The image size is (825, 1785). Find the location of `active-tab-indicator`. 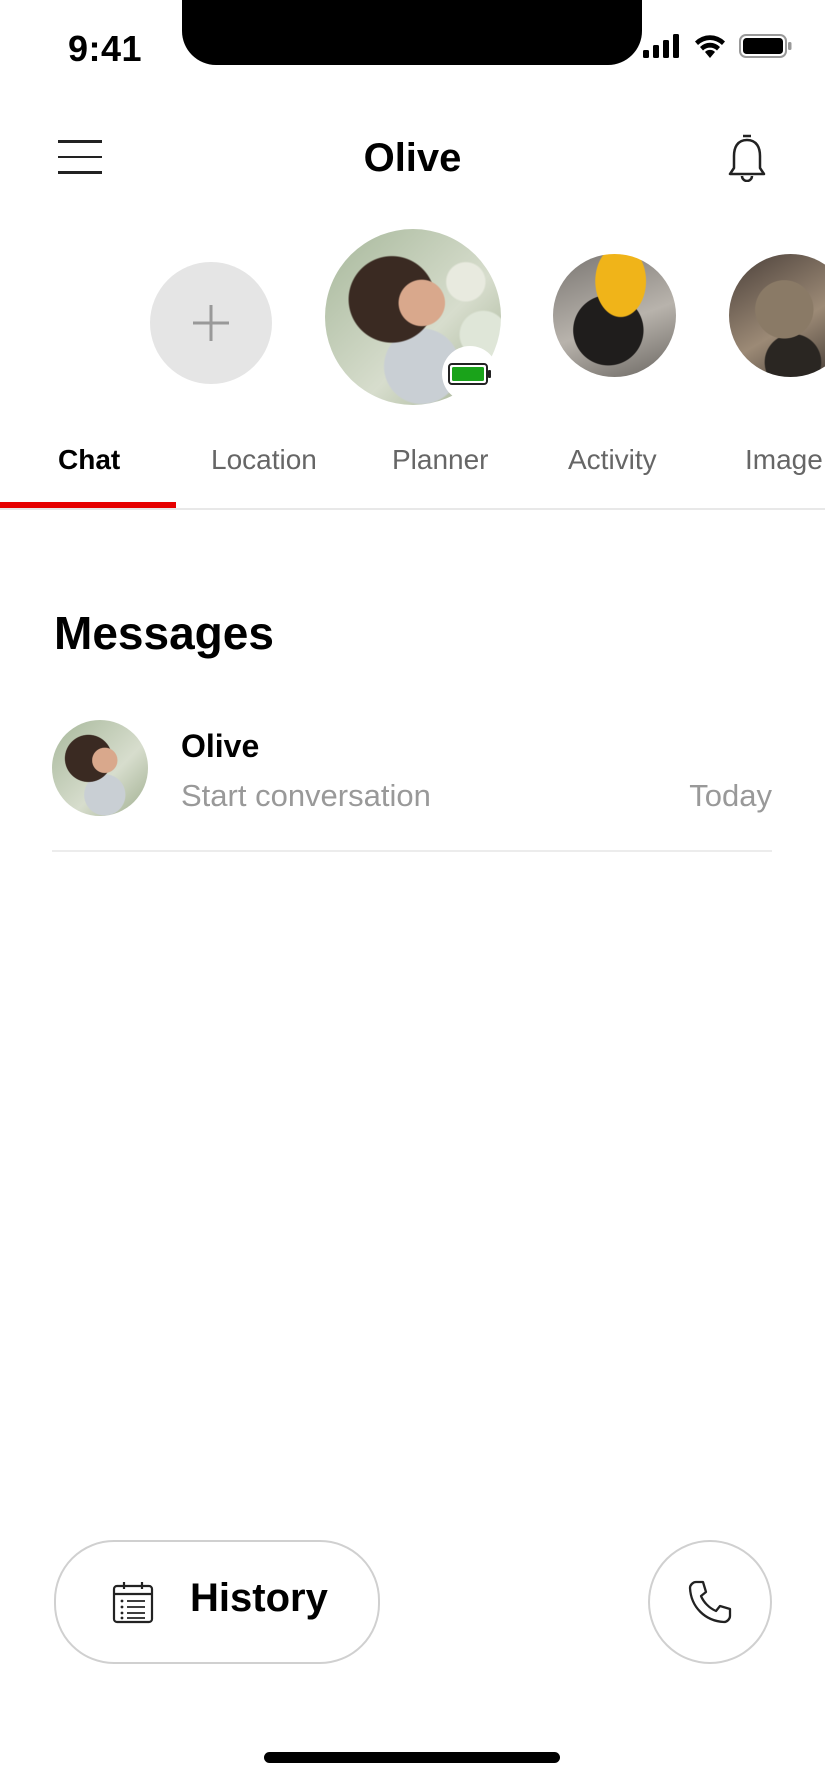

active-tab-indicator is located at coordinates (88, 505).